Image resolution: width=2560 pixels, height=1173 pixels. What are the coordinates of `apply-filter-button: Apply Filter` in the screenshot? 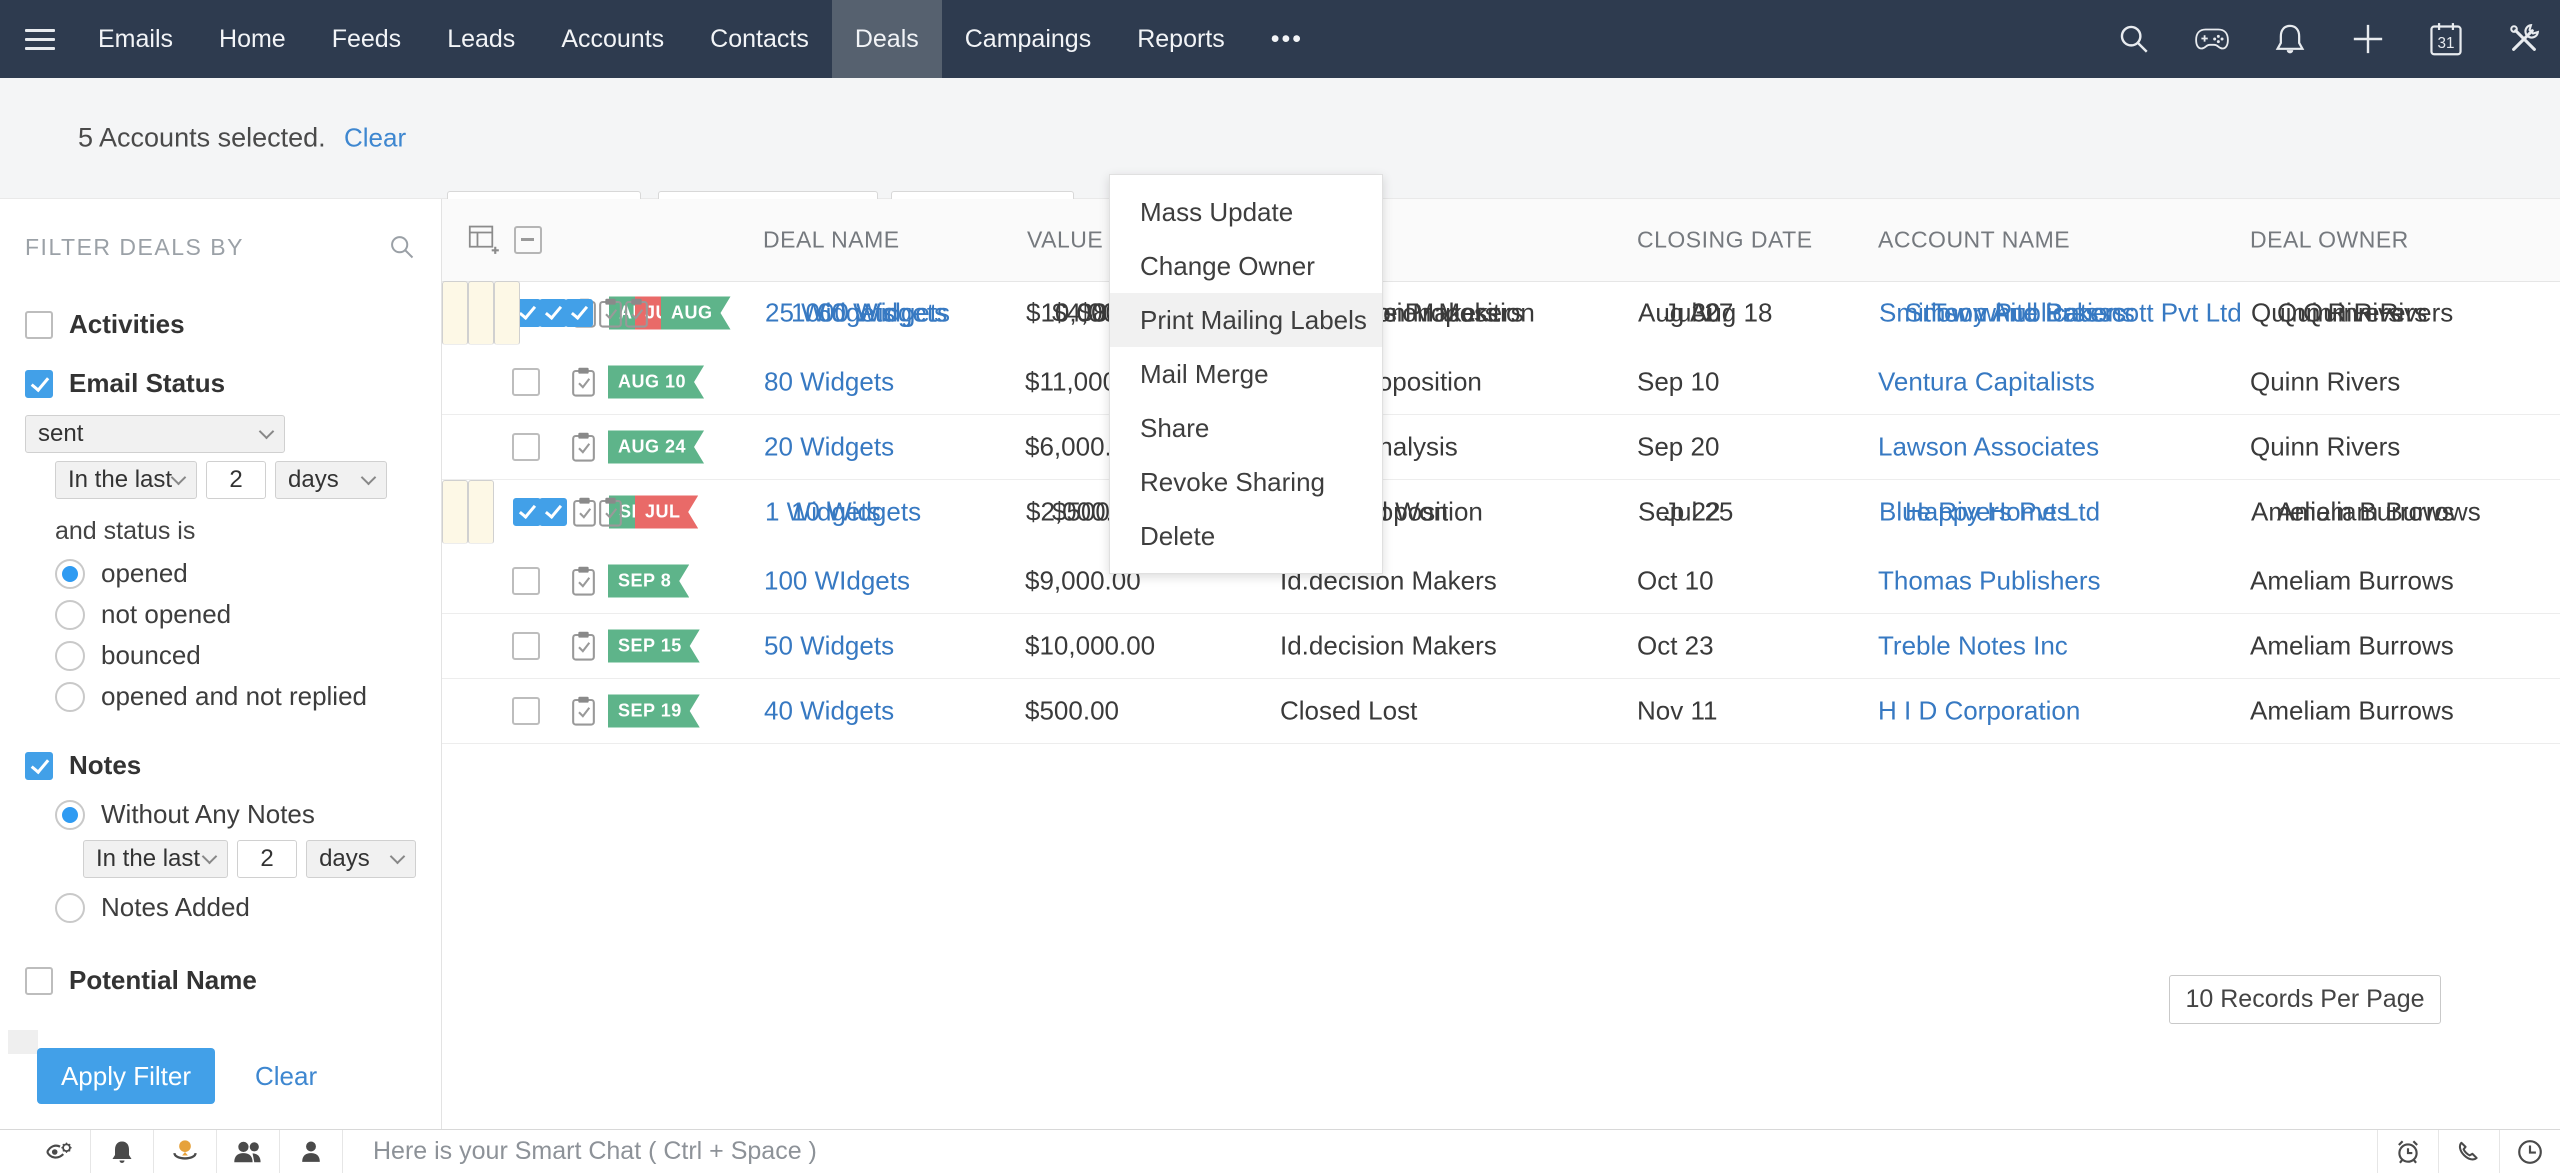 It's located at (126, 1076).